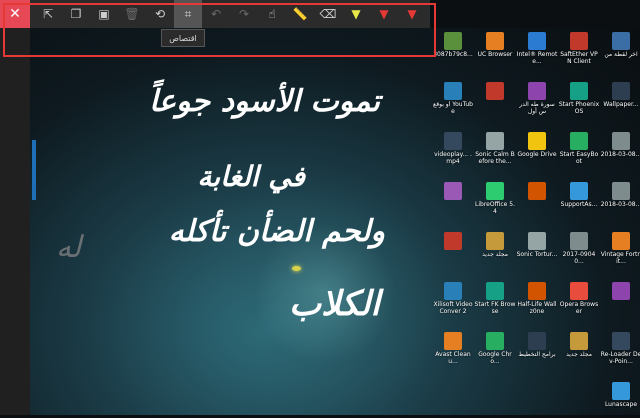  I want to click on desktop-icon: Xilisoft Video Conver 2, so click(453, 298).